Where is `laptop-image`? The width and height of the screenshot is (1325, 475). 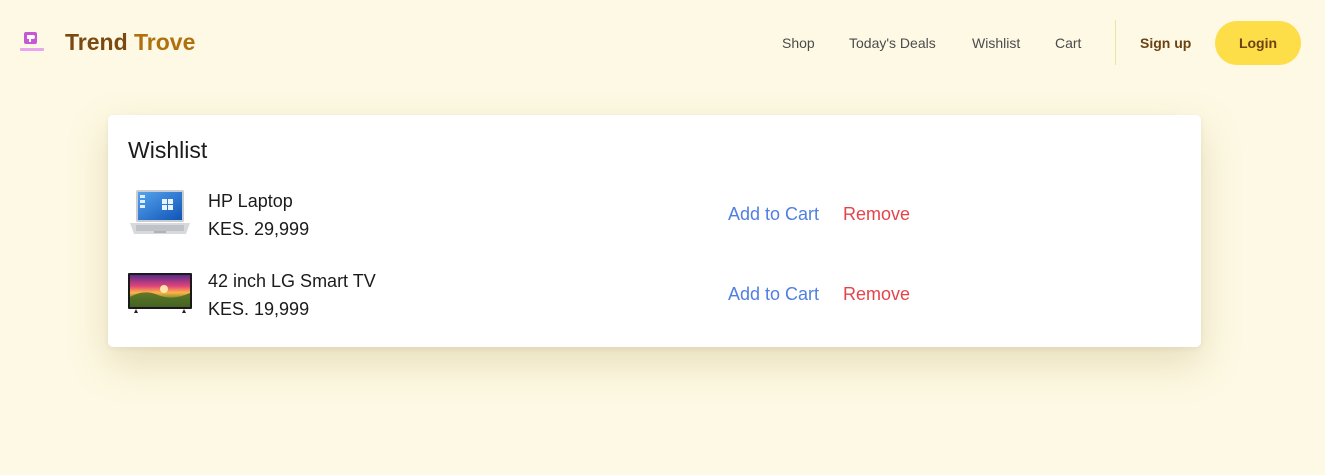 laptop-image is located at coordinates (160, 212).